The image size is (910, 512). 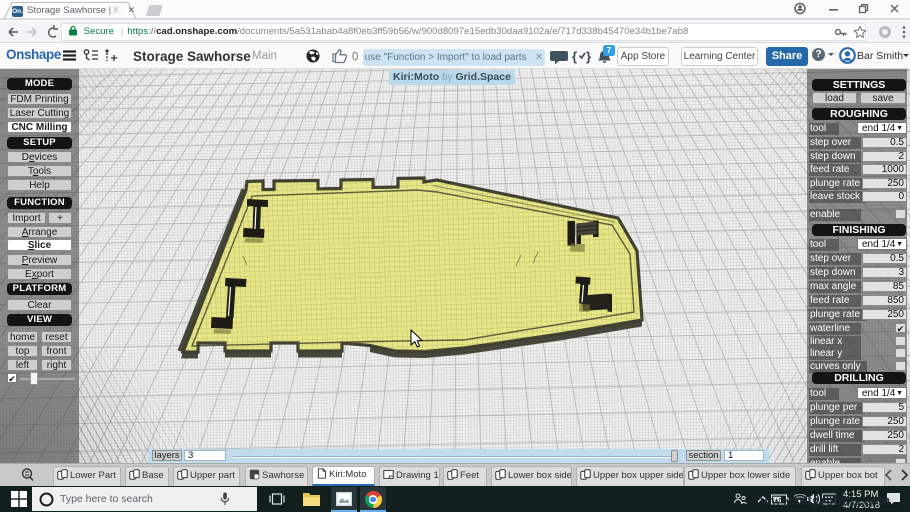 I want to click on svg-text: 0, so click(x=355, y=58).